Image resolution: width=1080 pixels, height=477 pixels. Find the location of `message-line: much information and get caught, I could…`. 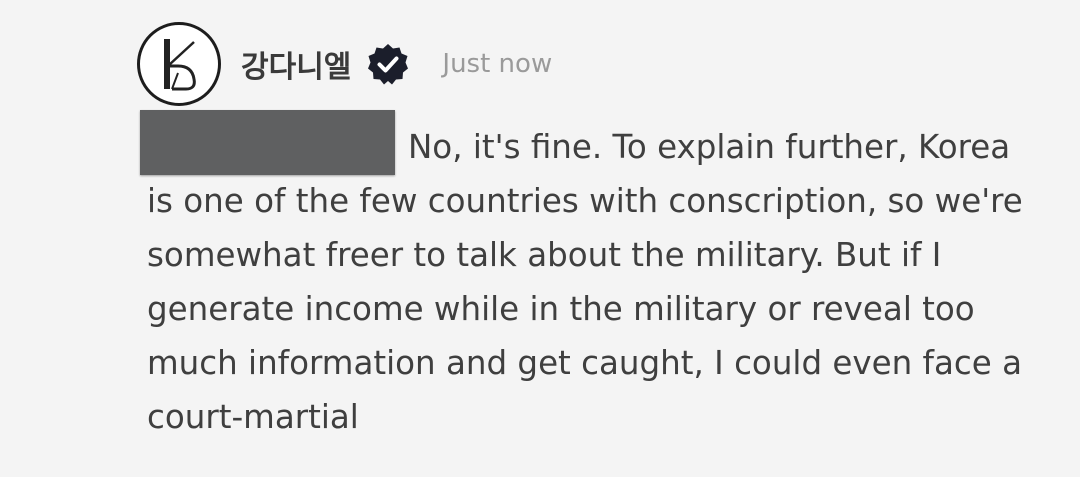

message-line: much information and get caught, I could… is located at coordinates (585, 363).